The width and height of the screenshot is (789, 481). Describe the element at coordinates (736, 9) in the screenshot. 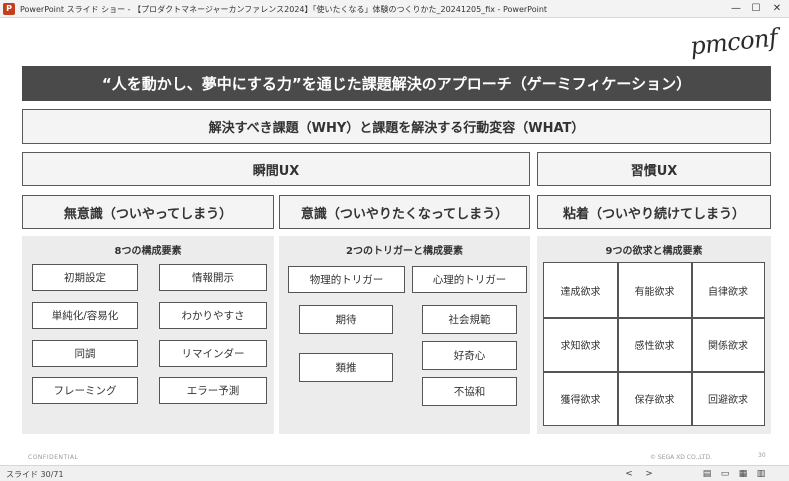

I see `minimize-button: —` at that location.